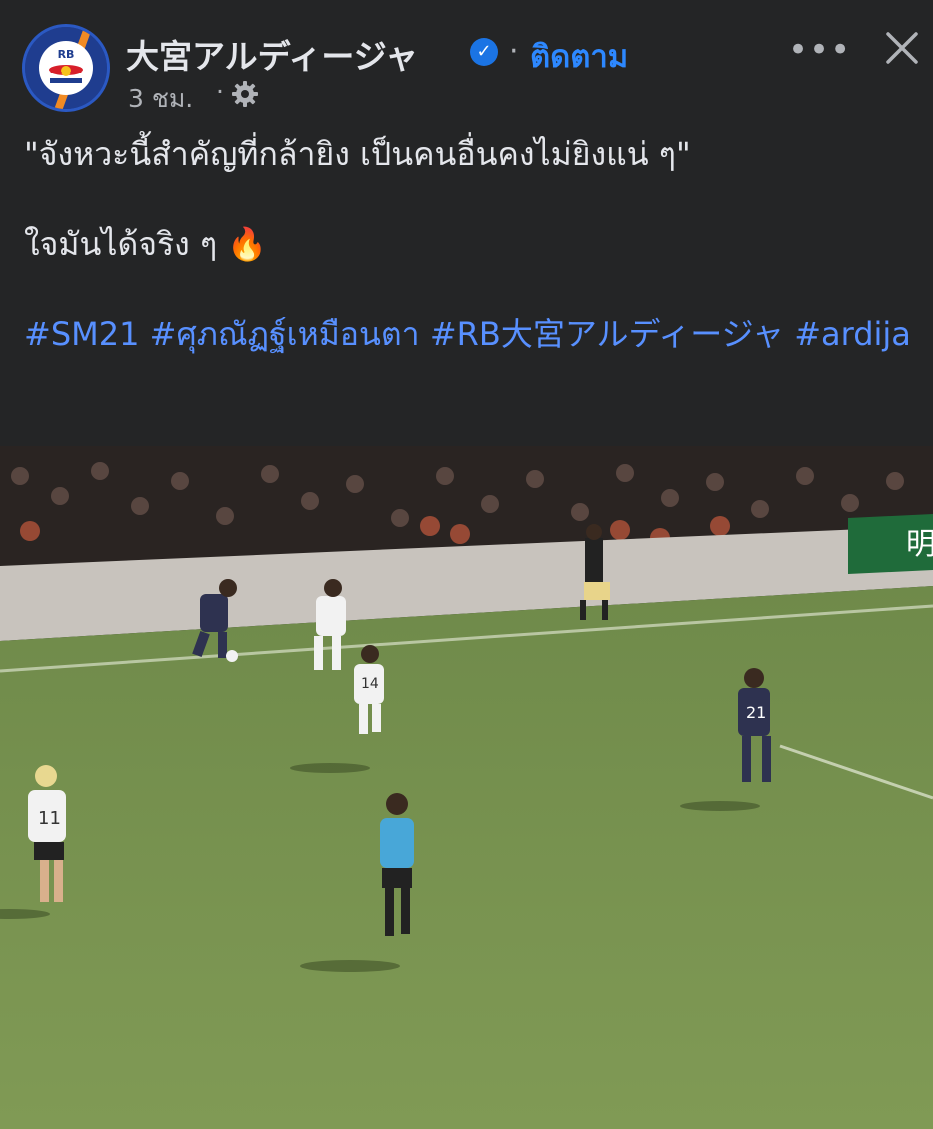  What do you see at coordinates (245, 94) in the screenshot?
I see `gear-icon` at bounding box center [245, 94].